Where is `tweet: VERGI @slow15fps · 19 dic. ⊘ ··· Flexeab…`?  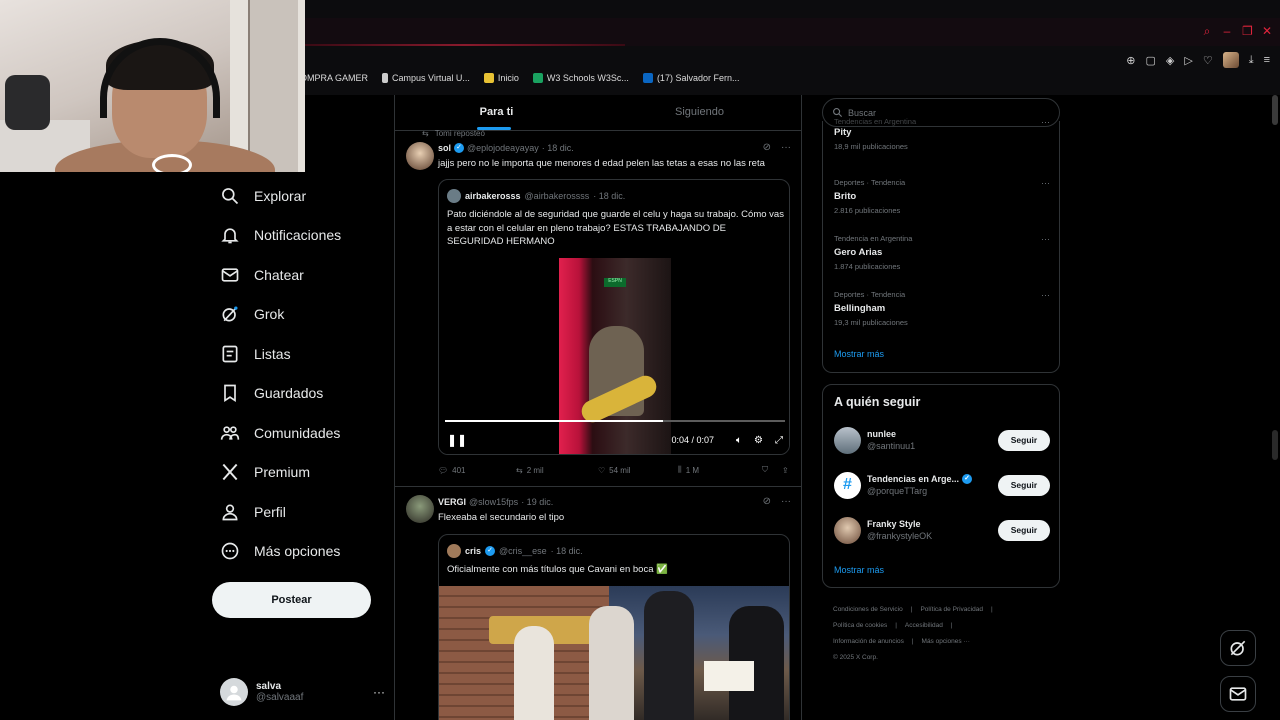
tweet: VERGI @slow15fps · 19 dic. ⊘ ··· Flexeab… is located at coordinates (598, 603).